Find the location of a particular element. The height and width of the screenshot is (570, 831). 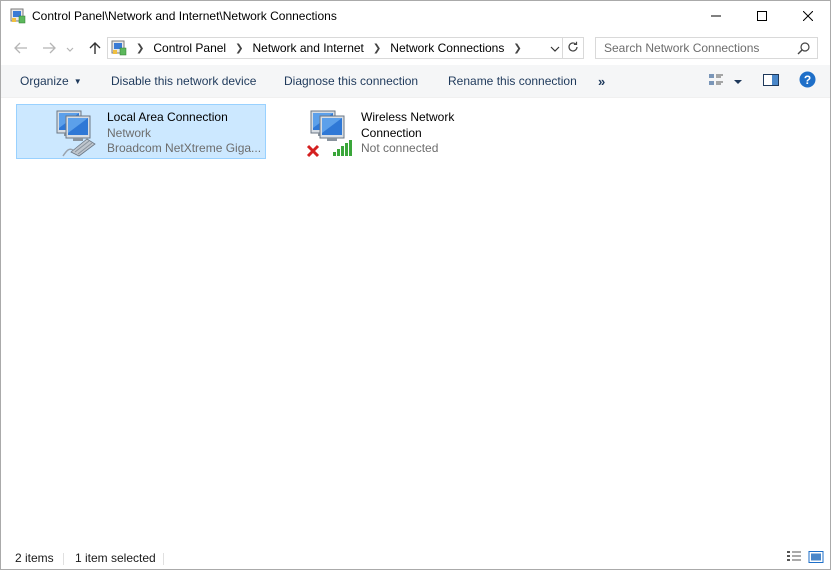

search-icon is located at coordinates (804, 48).